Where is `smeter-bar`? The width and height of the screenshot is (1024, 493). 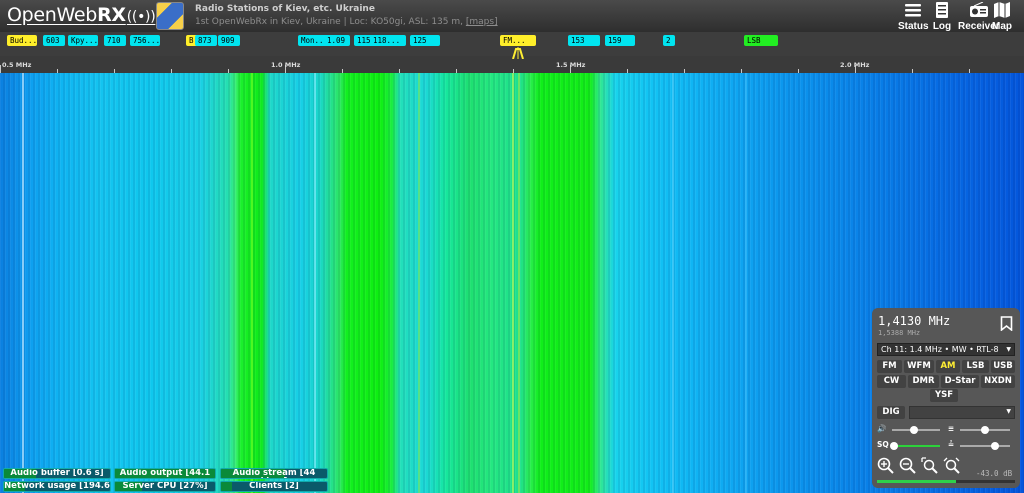
smeter-bar is located at coordinates (946, 481).